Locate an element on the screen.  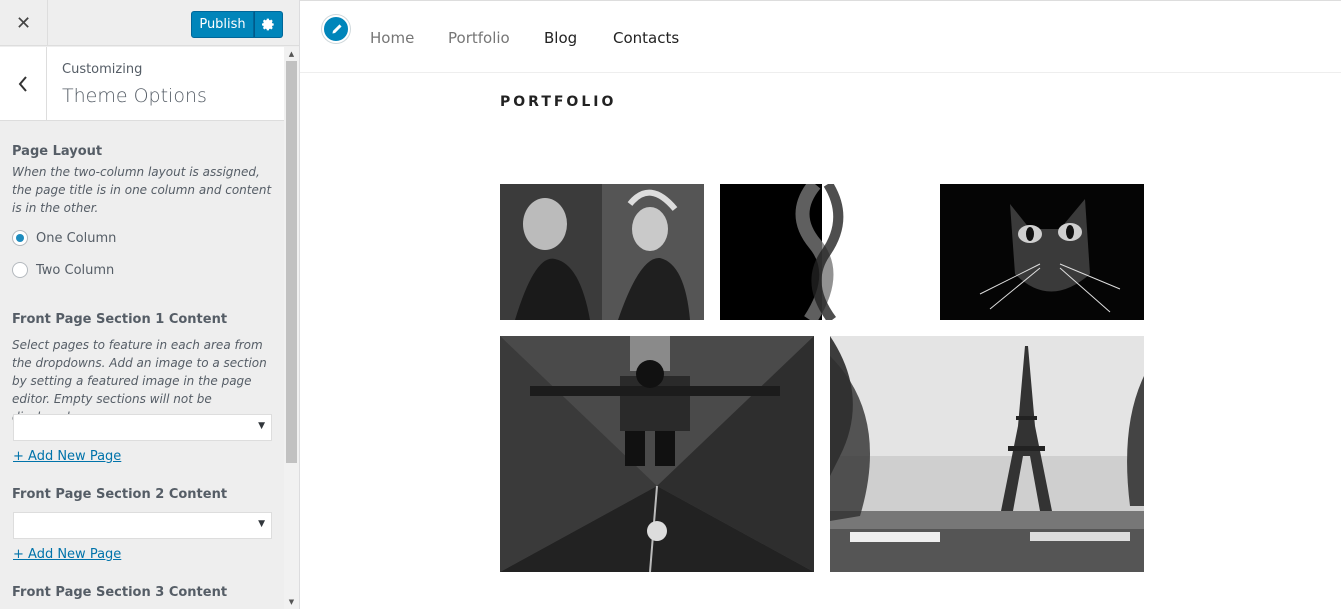
section2-add-page-link: + Add New Page is located at coordinates (67, 554).